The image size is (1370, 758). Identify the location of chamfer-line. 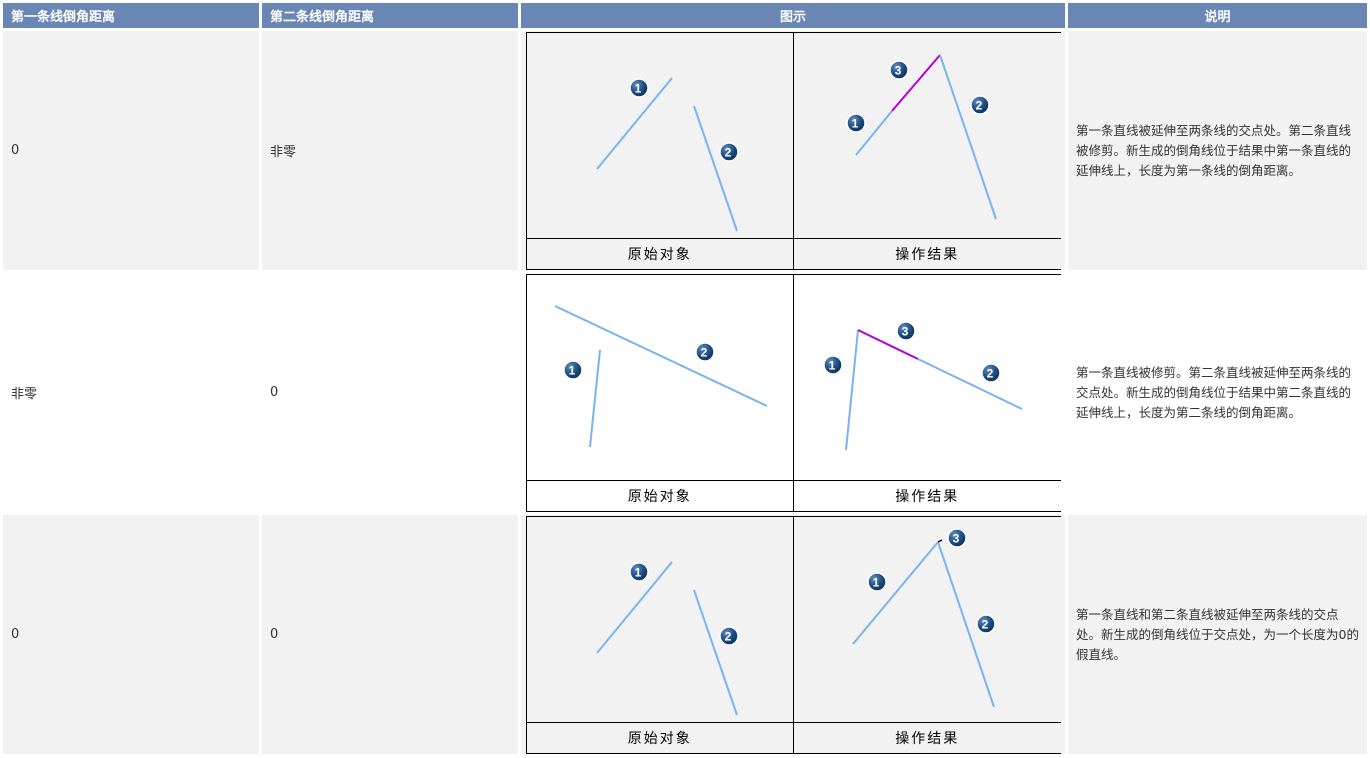
(940, 540).